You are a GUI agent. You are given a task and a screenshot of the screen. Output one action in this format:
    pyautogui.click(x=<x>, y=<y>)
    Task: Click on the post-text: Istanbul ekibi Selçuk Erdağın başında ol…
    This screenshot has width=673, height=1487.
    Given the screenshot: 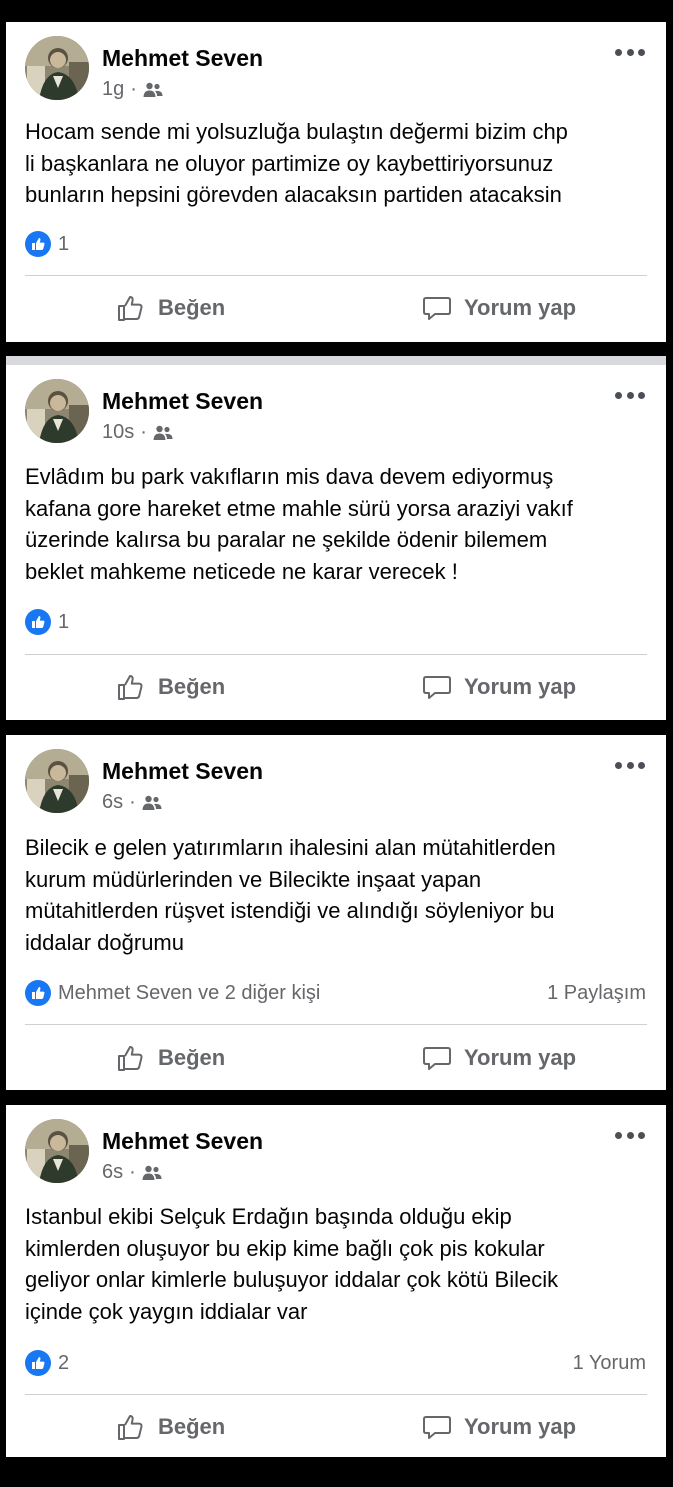 What is the action you would take?
    pyautogui.click(x=292, y=1264)
    